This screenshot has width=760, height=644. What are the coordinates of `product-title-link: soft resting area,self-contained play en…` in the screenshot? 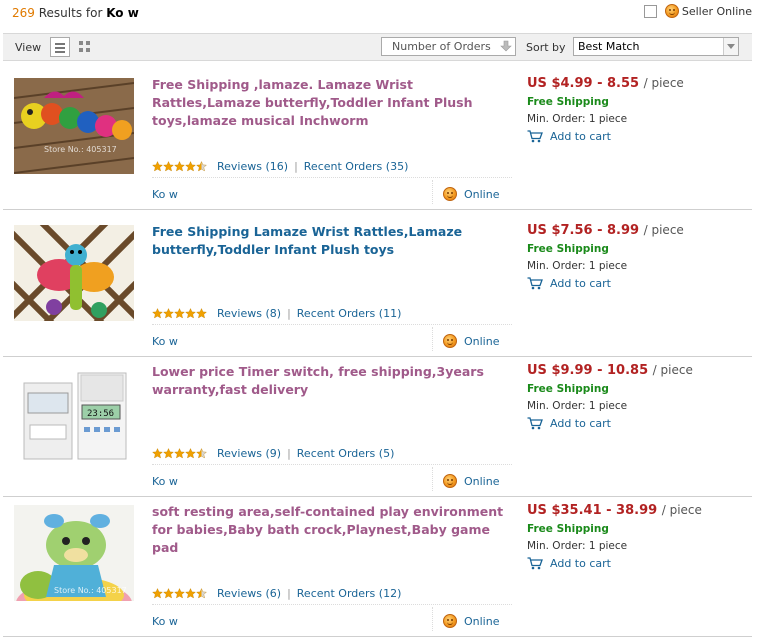 It's located at (332, 530).